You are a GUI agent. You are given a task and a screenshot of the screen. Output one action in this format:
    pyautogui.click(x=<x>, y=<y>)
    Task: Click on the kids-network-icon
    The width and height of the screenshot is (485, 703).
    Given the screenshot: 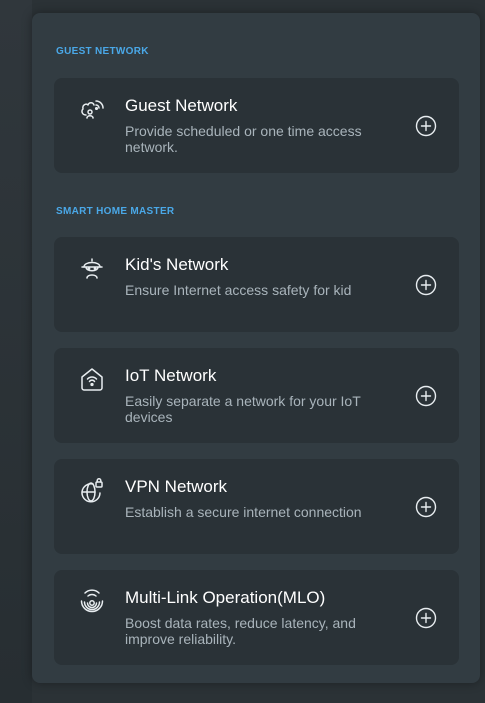 What is the action you would take?
    pyautogui.click(x=92, y=268)
    